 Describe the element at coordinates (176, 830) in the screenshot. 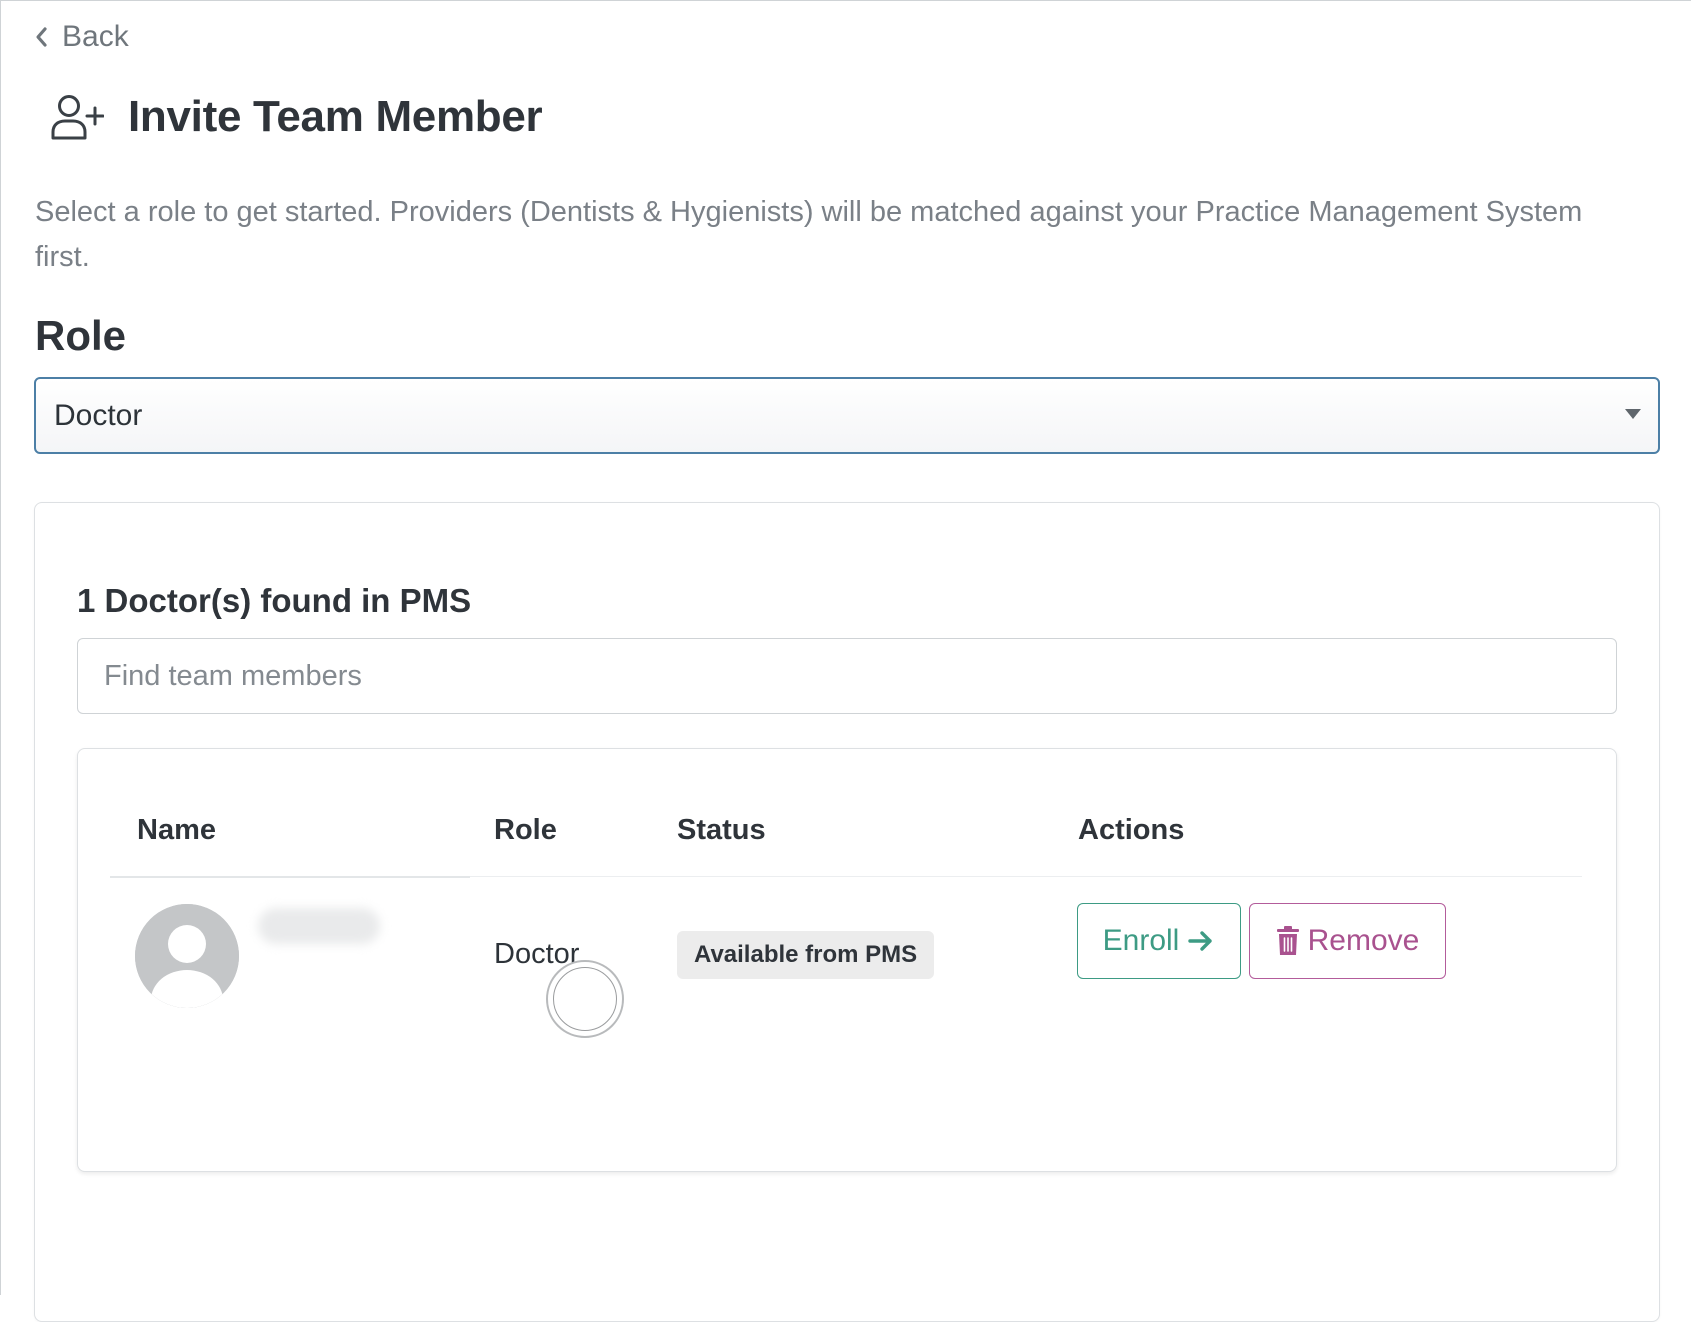

I see `column-header-name: Name` at that location.